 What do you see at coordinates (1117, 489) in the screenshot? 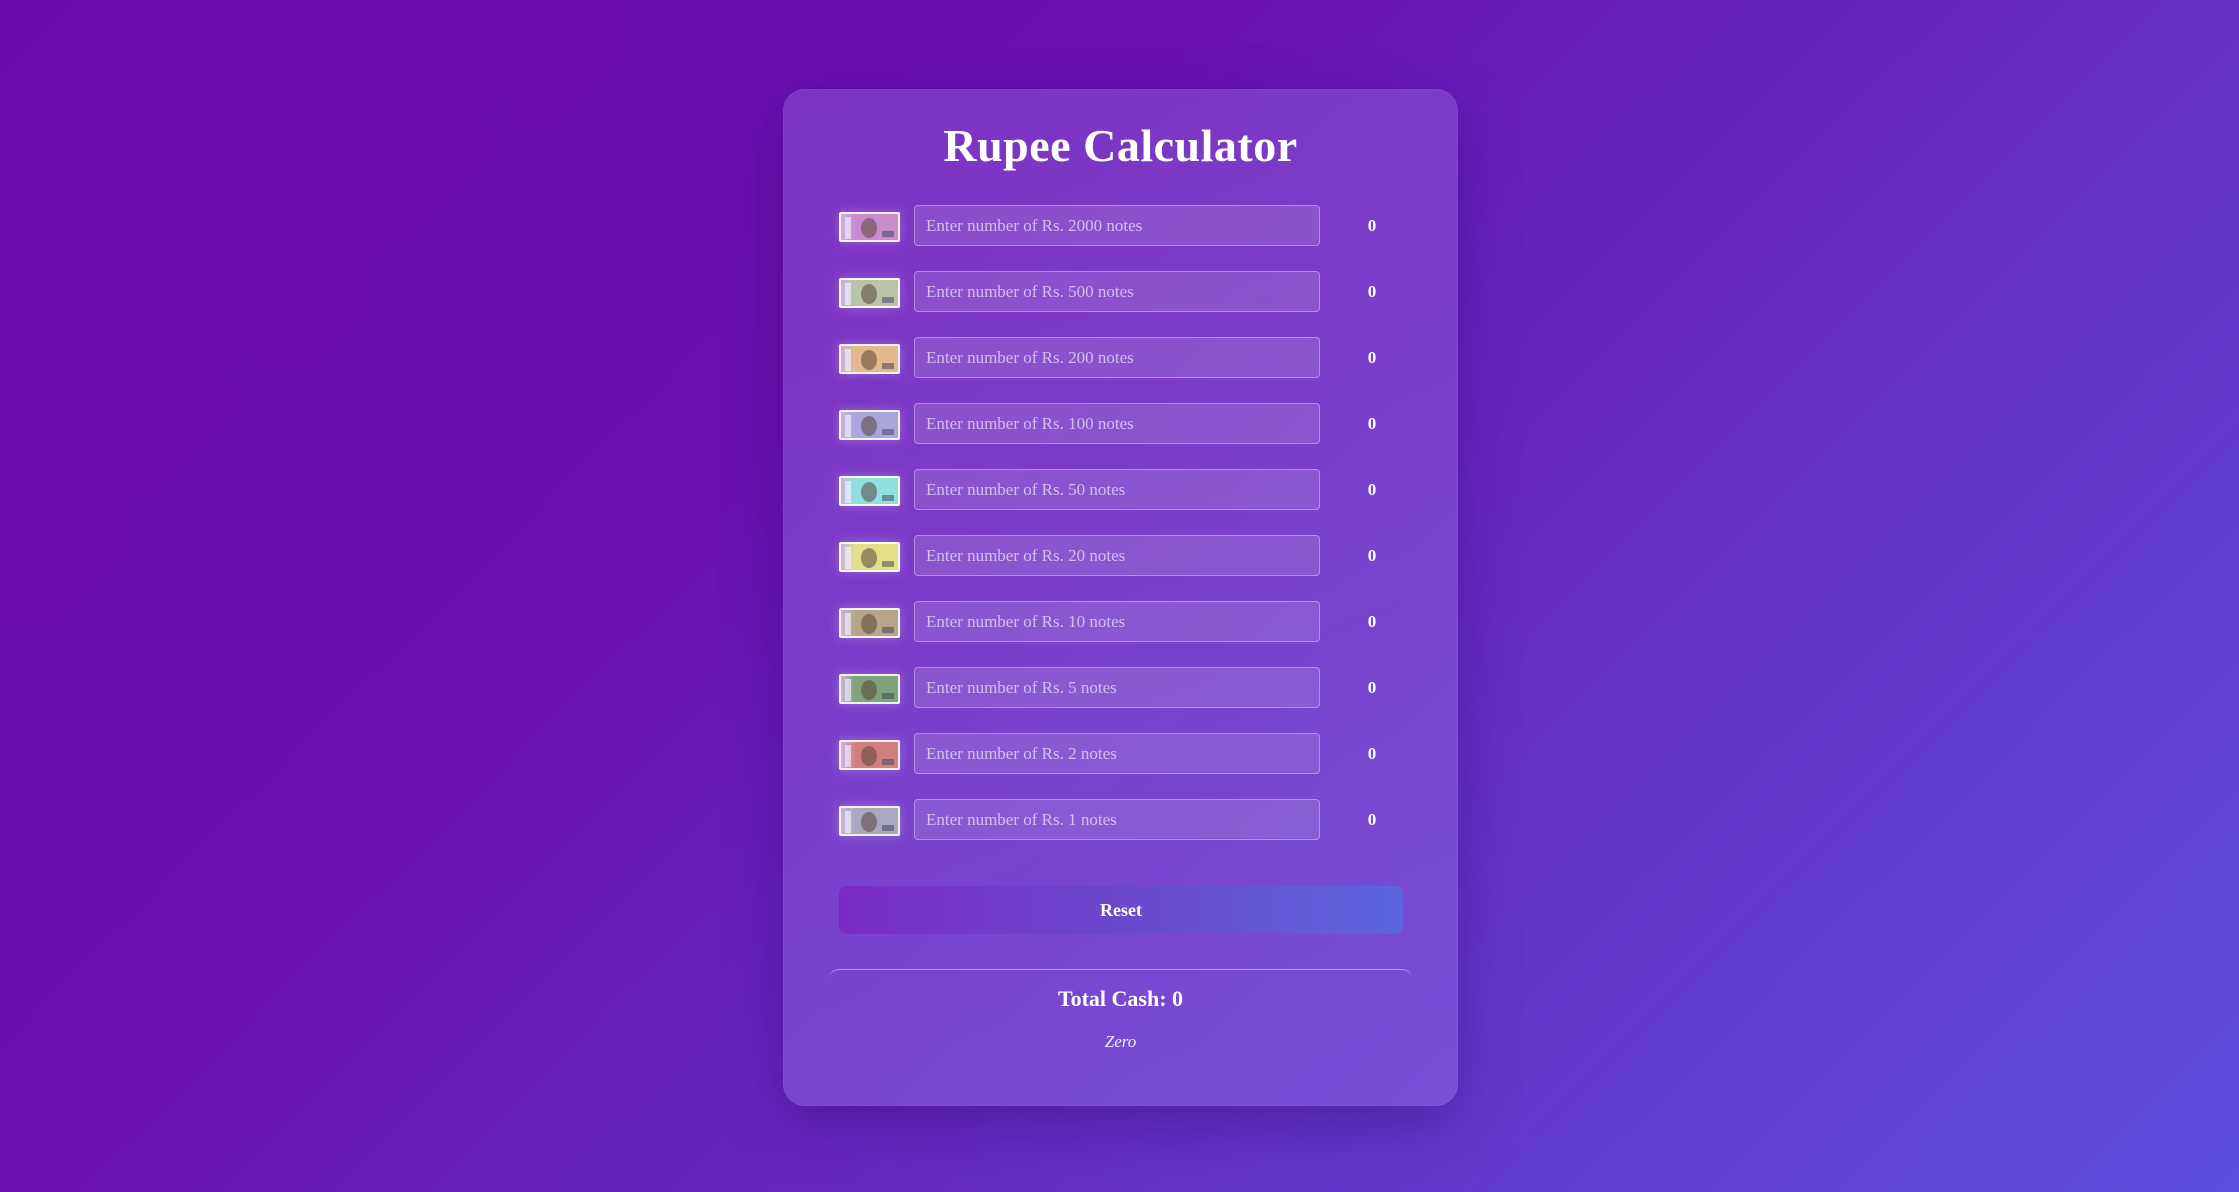
I see `rs-50-quantity-input` at bounding box center [1117, 489].